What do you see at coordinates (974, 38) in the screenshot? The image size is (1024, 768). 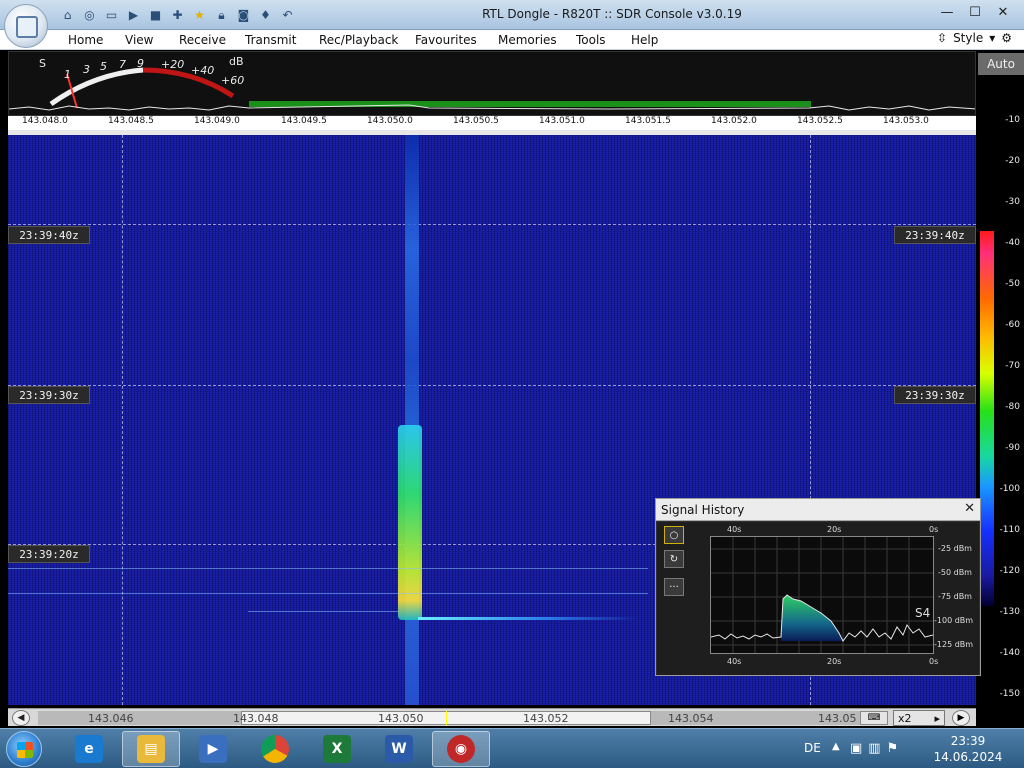 I see `style-selector: ⇳ Style ▾ ⚙` at bounding box center [974, 38].